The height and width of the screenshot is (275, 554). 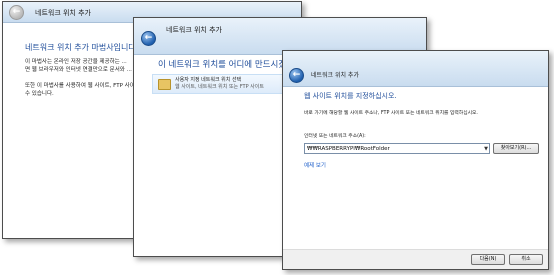 I want to click on network-folder-icon, so click(x=164, y=84).